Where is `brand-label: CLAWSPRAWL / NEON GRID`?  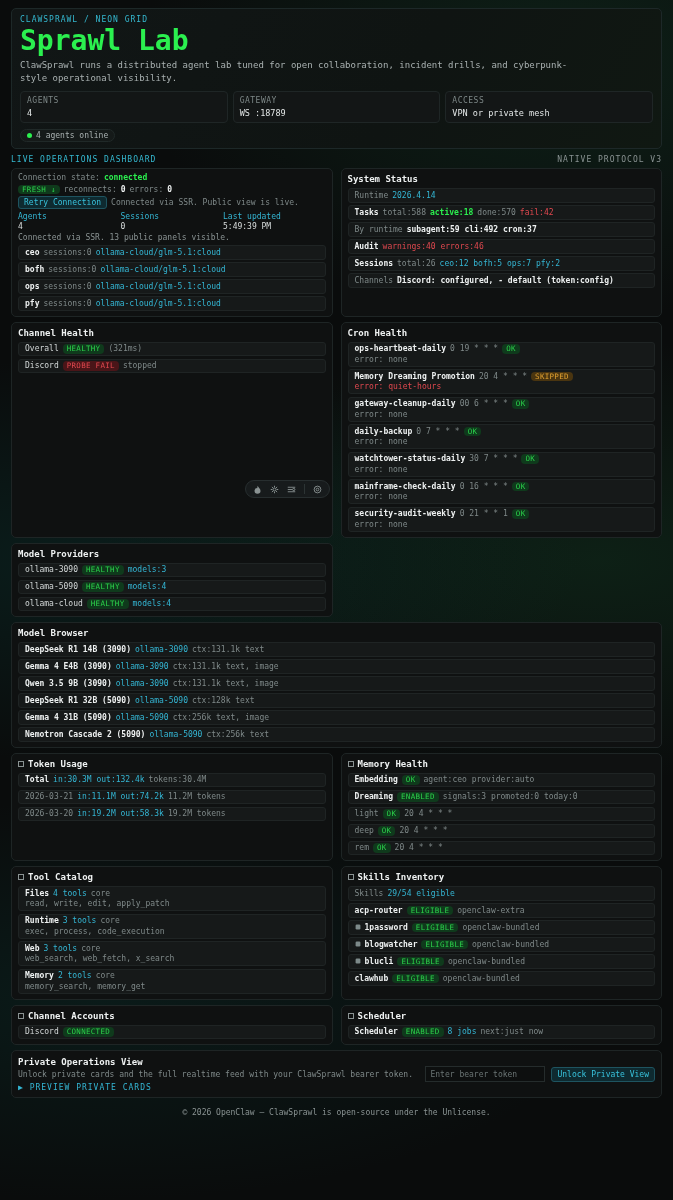 brand-label: CLAWSPRAWL / NEON GRID is located at coordinates (84, 19).